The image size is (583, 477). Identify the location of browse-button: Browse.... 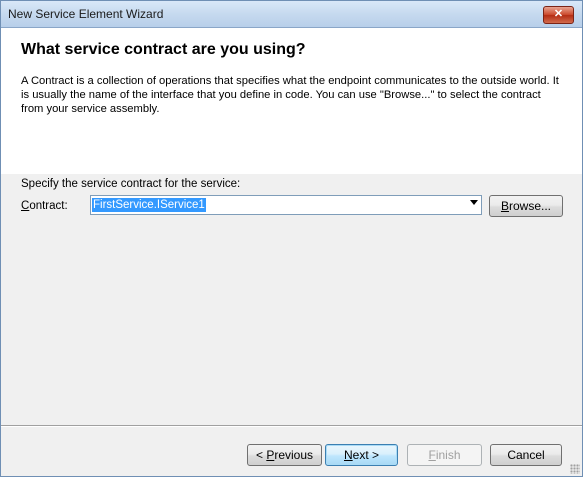
(526, 206).